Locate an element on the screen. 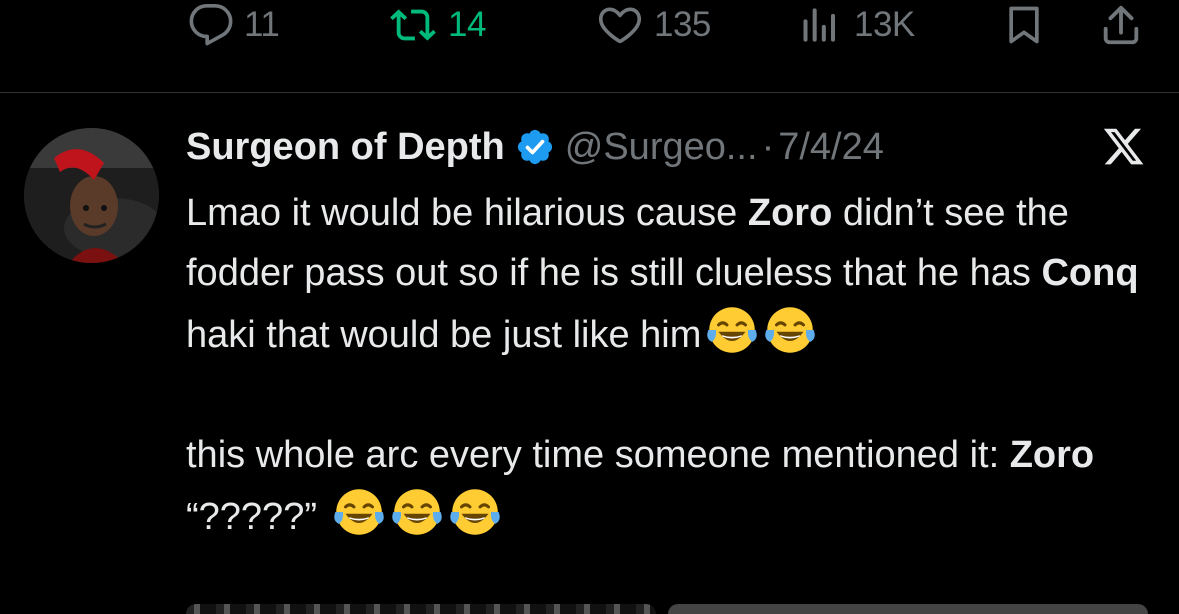 The height and width of the screenshot is (614, 1179). verified-badge-icon is located at coordinates (535, 147).